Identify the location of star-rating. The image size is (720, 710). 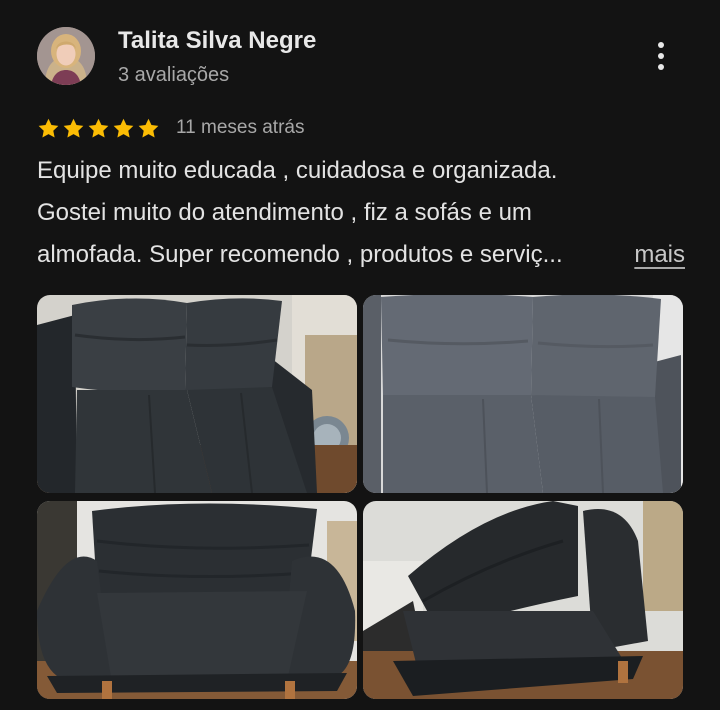
(98, 128).